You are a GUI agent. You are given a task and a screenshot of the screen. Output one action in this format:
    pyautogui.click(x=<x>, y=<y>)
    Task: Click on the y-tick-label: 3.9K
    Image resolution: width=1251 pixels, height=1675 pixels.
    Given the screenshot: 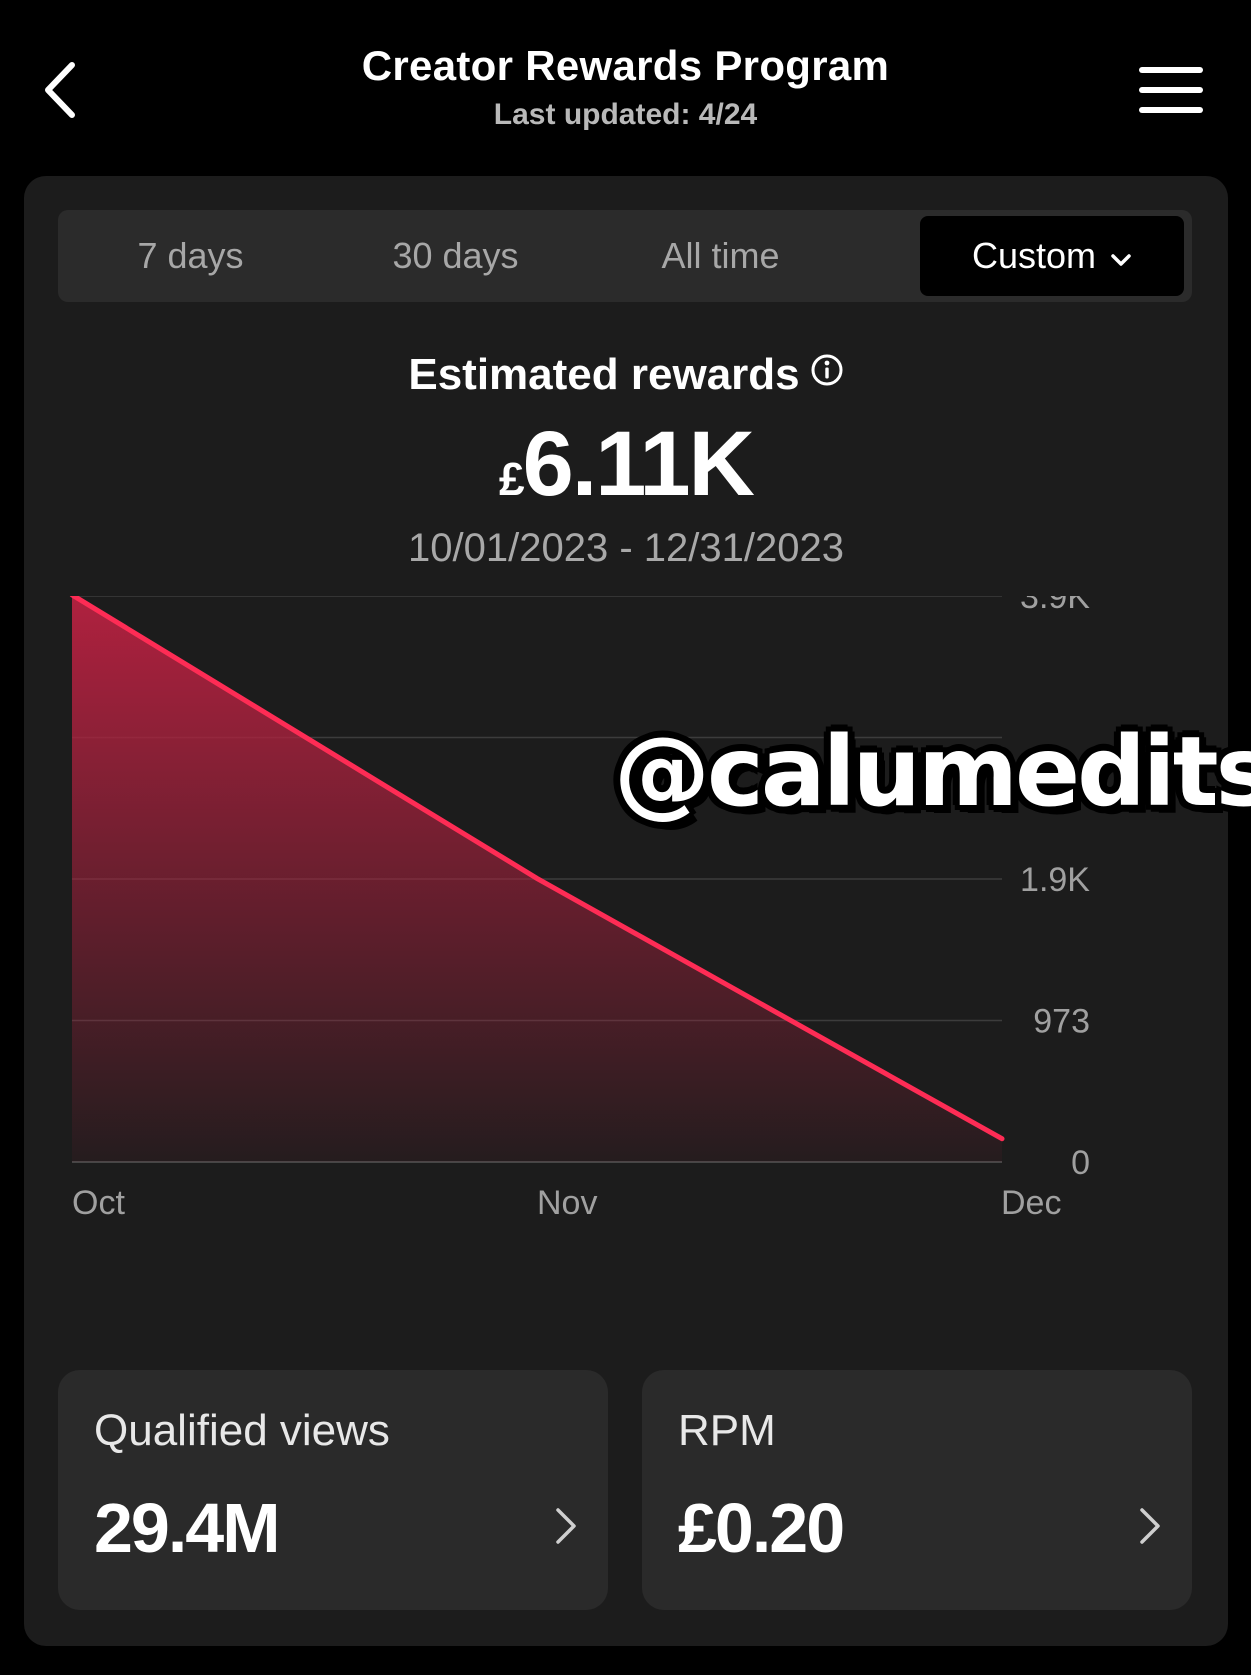 What is the action you would take?
    pyautogui.click(x=1055, y=606)
    